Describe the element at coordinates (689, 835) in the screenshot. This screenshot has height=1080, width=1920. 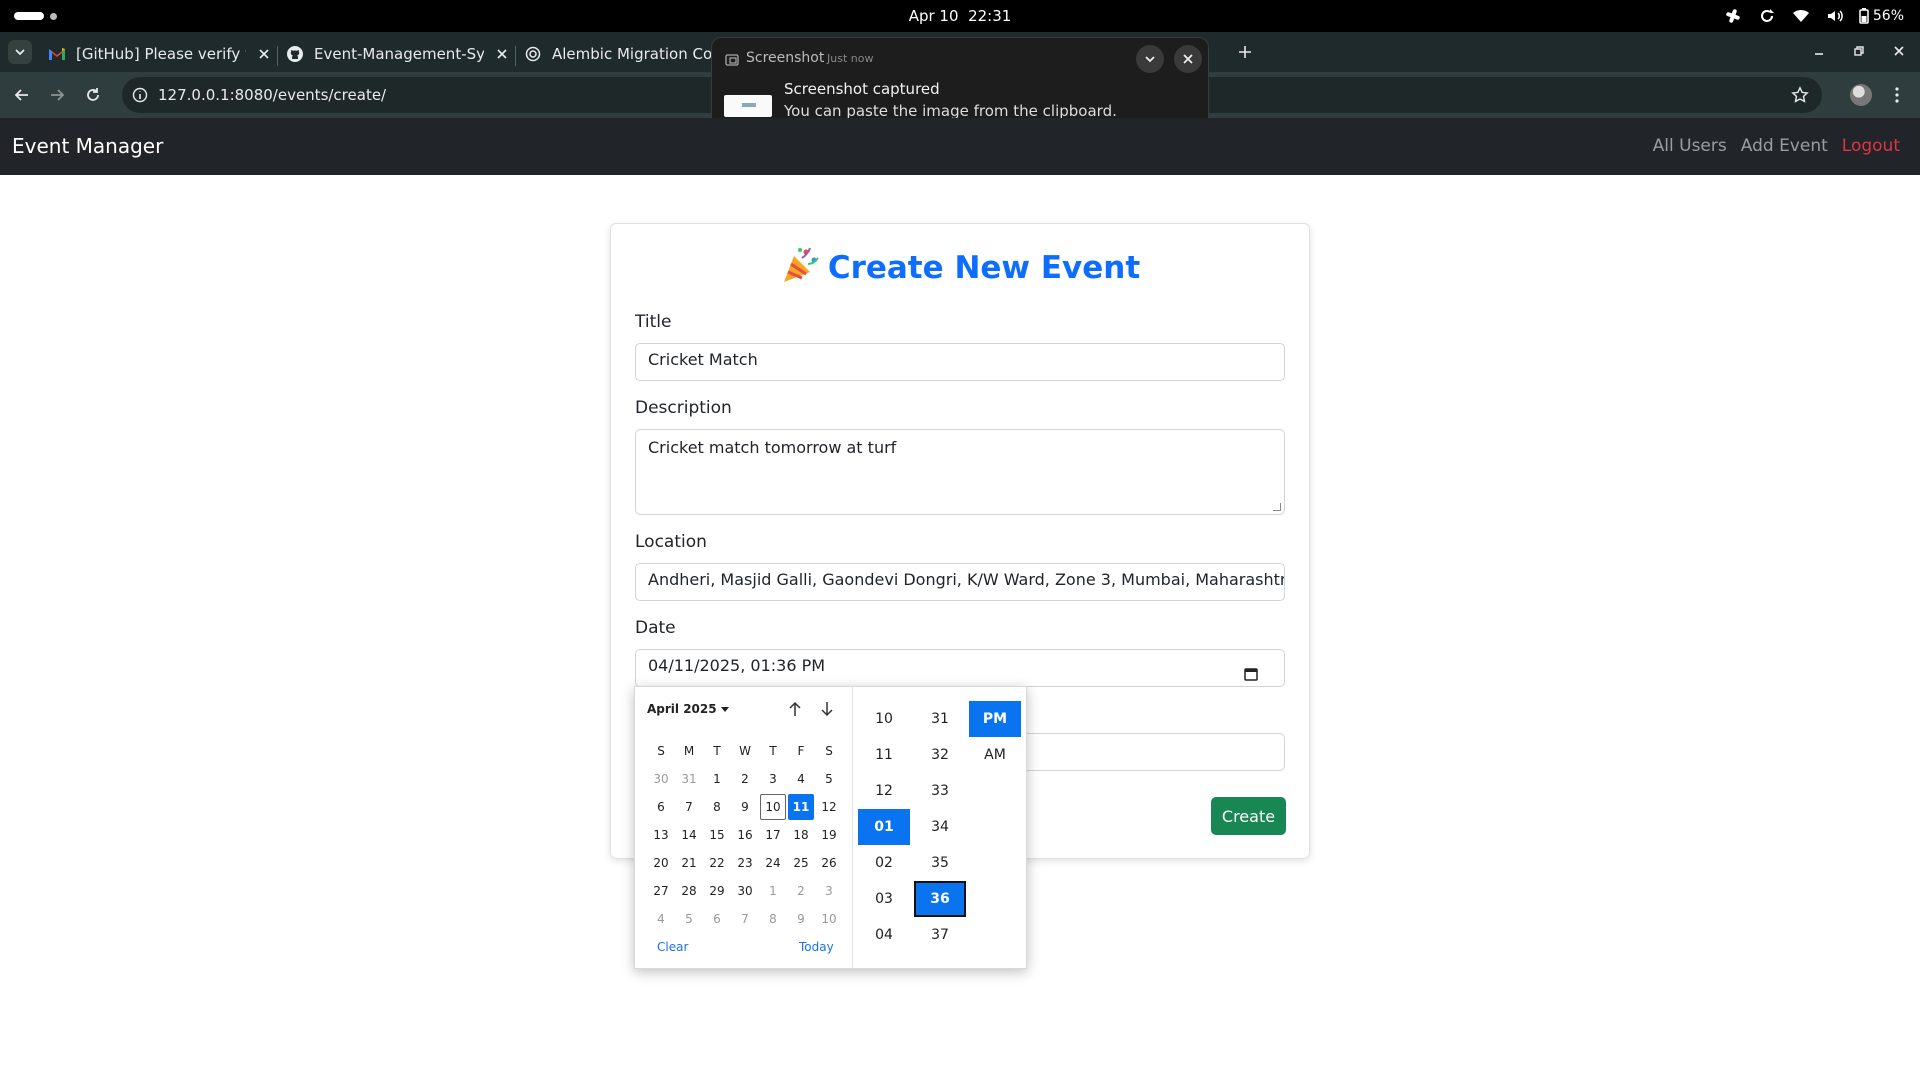
I see `calendar-day: 14` at that location.